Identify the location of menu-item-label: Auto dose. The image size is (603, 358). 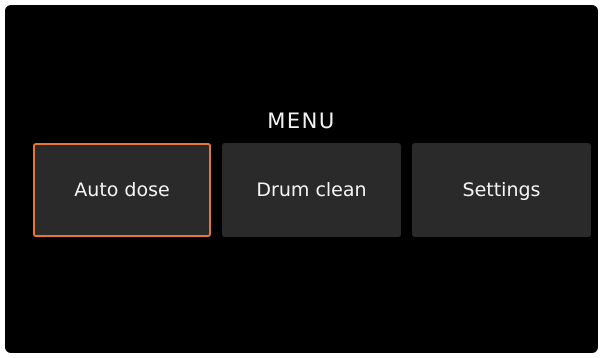
(122, 190).